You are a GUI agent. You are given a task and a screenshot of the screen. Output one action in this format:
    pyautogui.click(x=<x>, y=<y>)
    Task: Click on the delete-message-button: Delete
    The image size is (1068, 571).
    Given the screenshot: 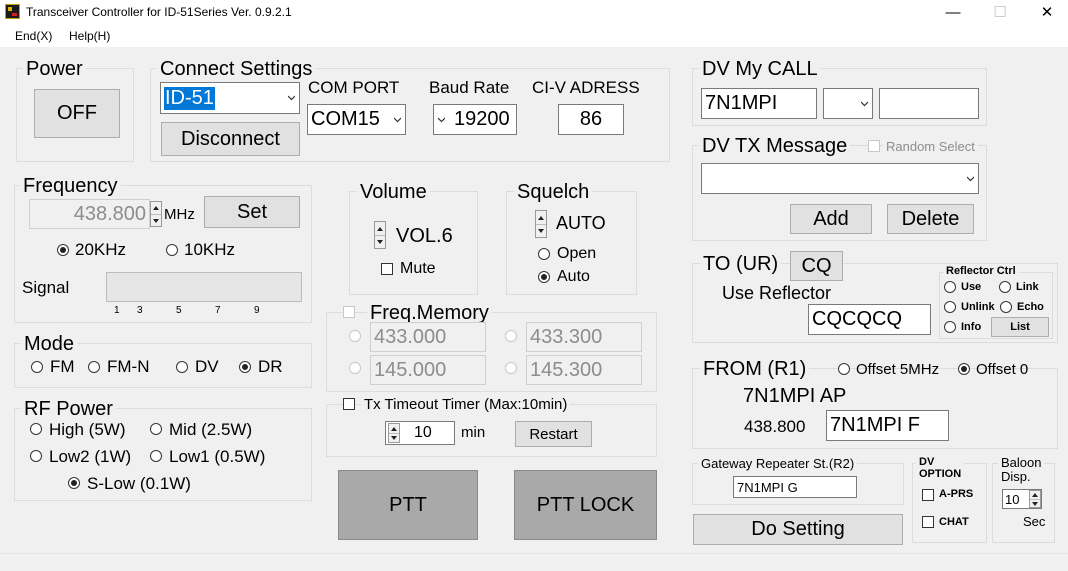 What is the action you would take?
    pyautogui.click(x=930, y=219)
    